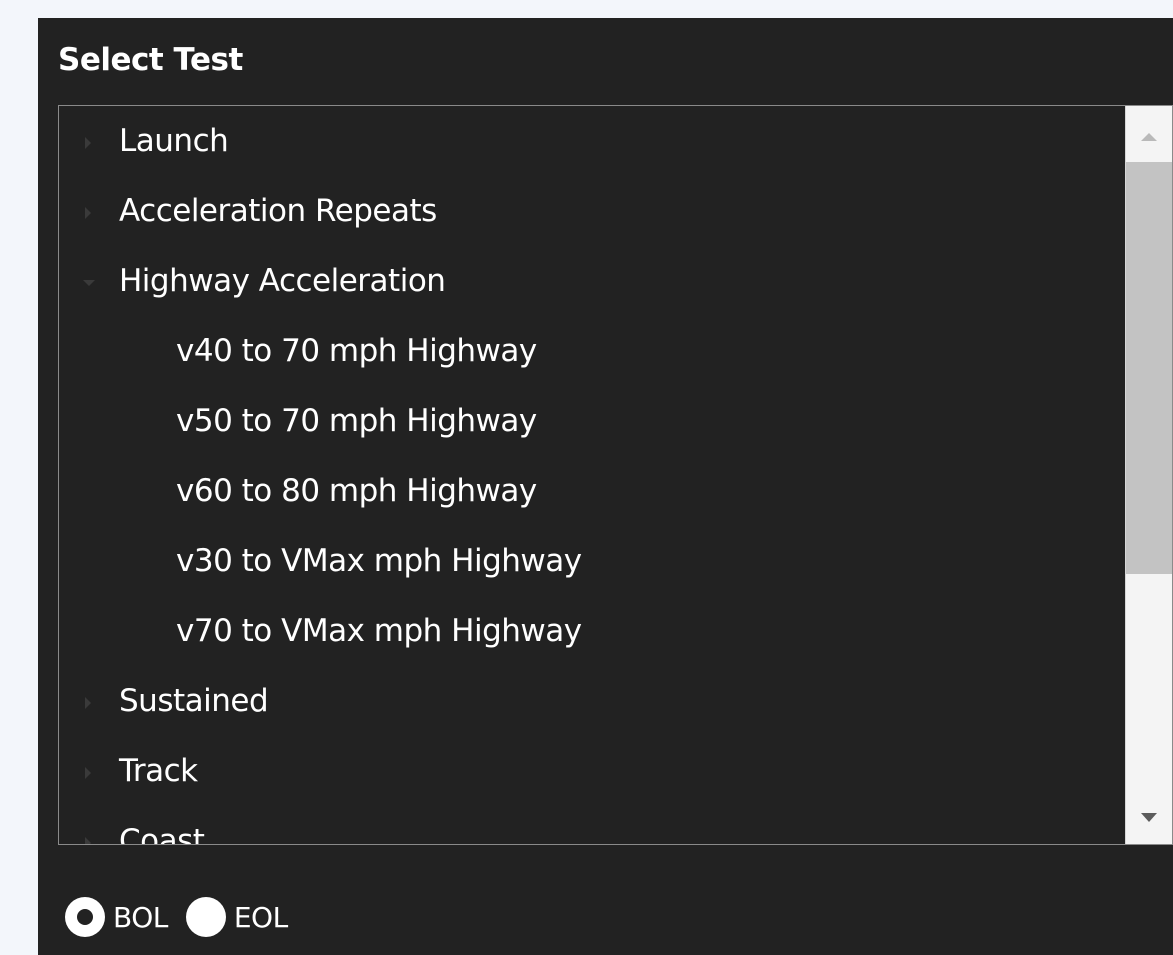  Describe the element at coordinates (194, 701) in the screenshot. I see `tree-item-label: Sustained` at that location.